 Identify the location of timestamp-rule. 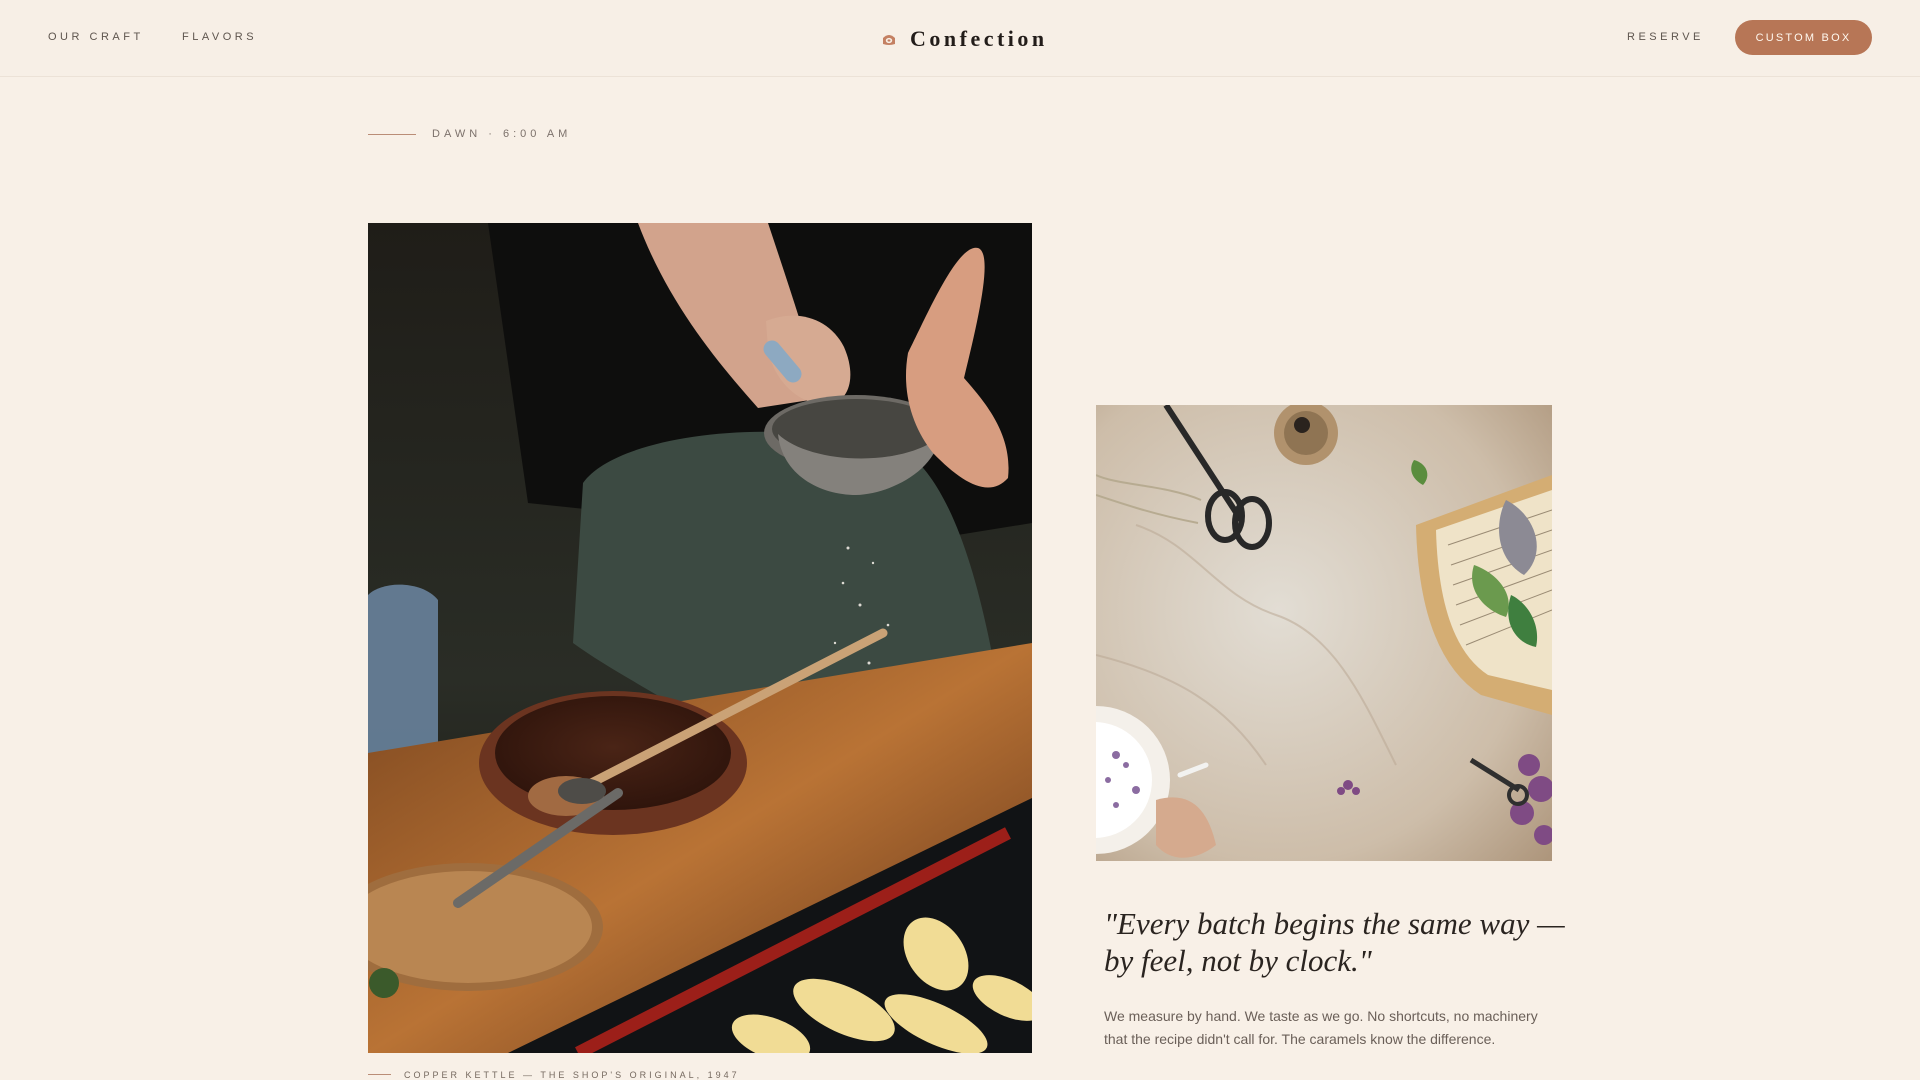
(392, 134).